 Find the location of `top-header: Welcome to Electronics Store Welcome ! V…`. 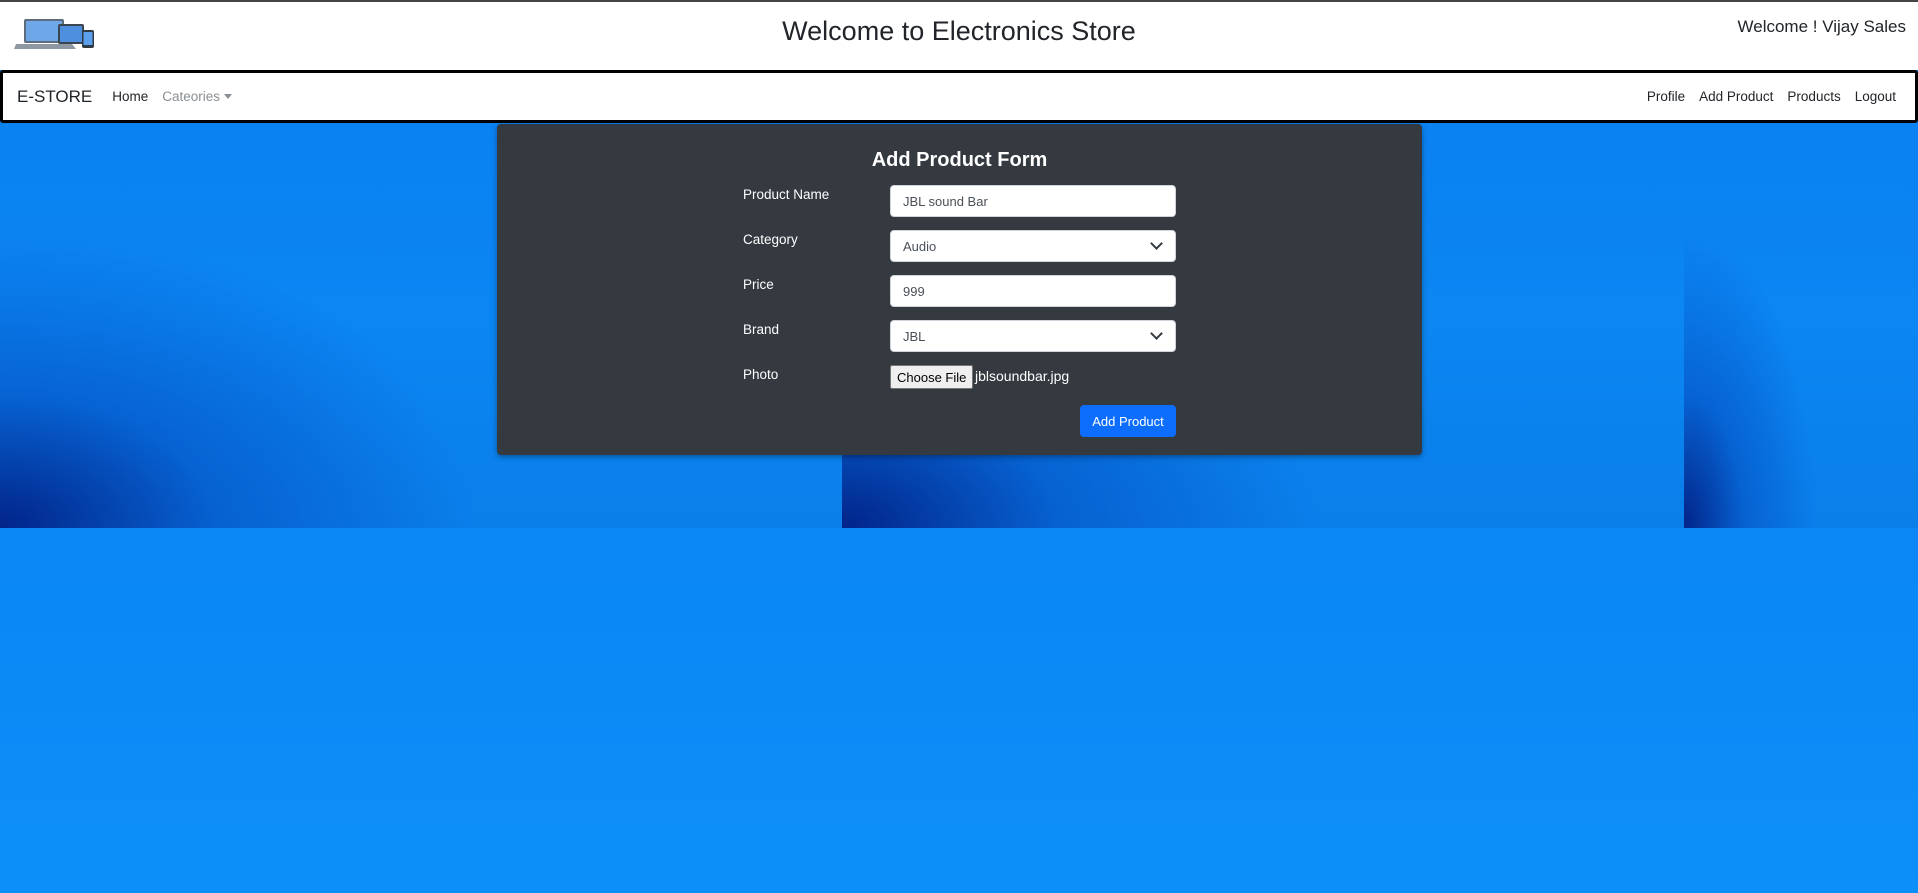

top-header: Welcome to Electronics Store Welcome ! V… is located at coordinates (959, 35).